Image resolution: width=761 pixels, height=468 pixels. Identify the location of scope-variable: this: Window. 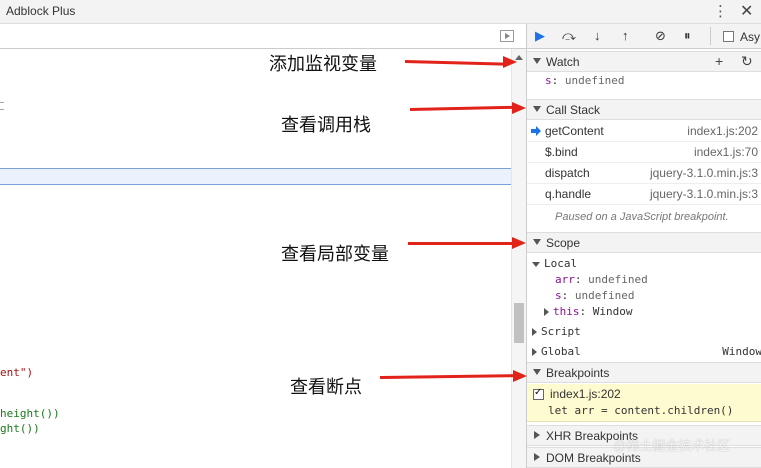
(588, 311).